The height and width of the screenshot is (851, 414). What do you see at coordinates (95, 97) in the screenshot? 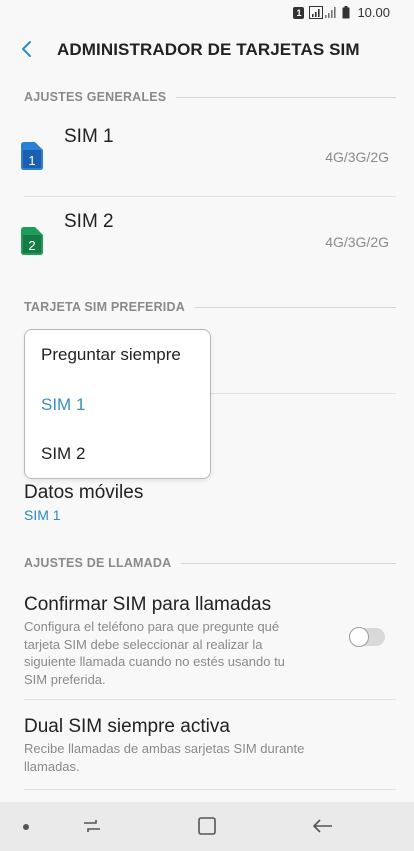
I see `section-label: AJUSTES GENERALES` at bounding box center [95, 97].